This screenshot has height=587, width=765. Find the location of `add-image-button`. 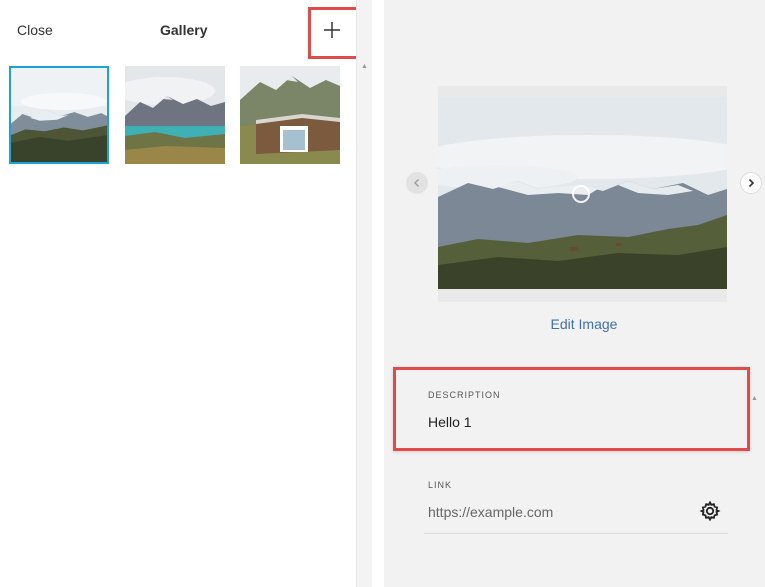

add-image-button is located at coordinates (332, 30).